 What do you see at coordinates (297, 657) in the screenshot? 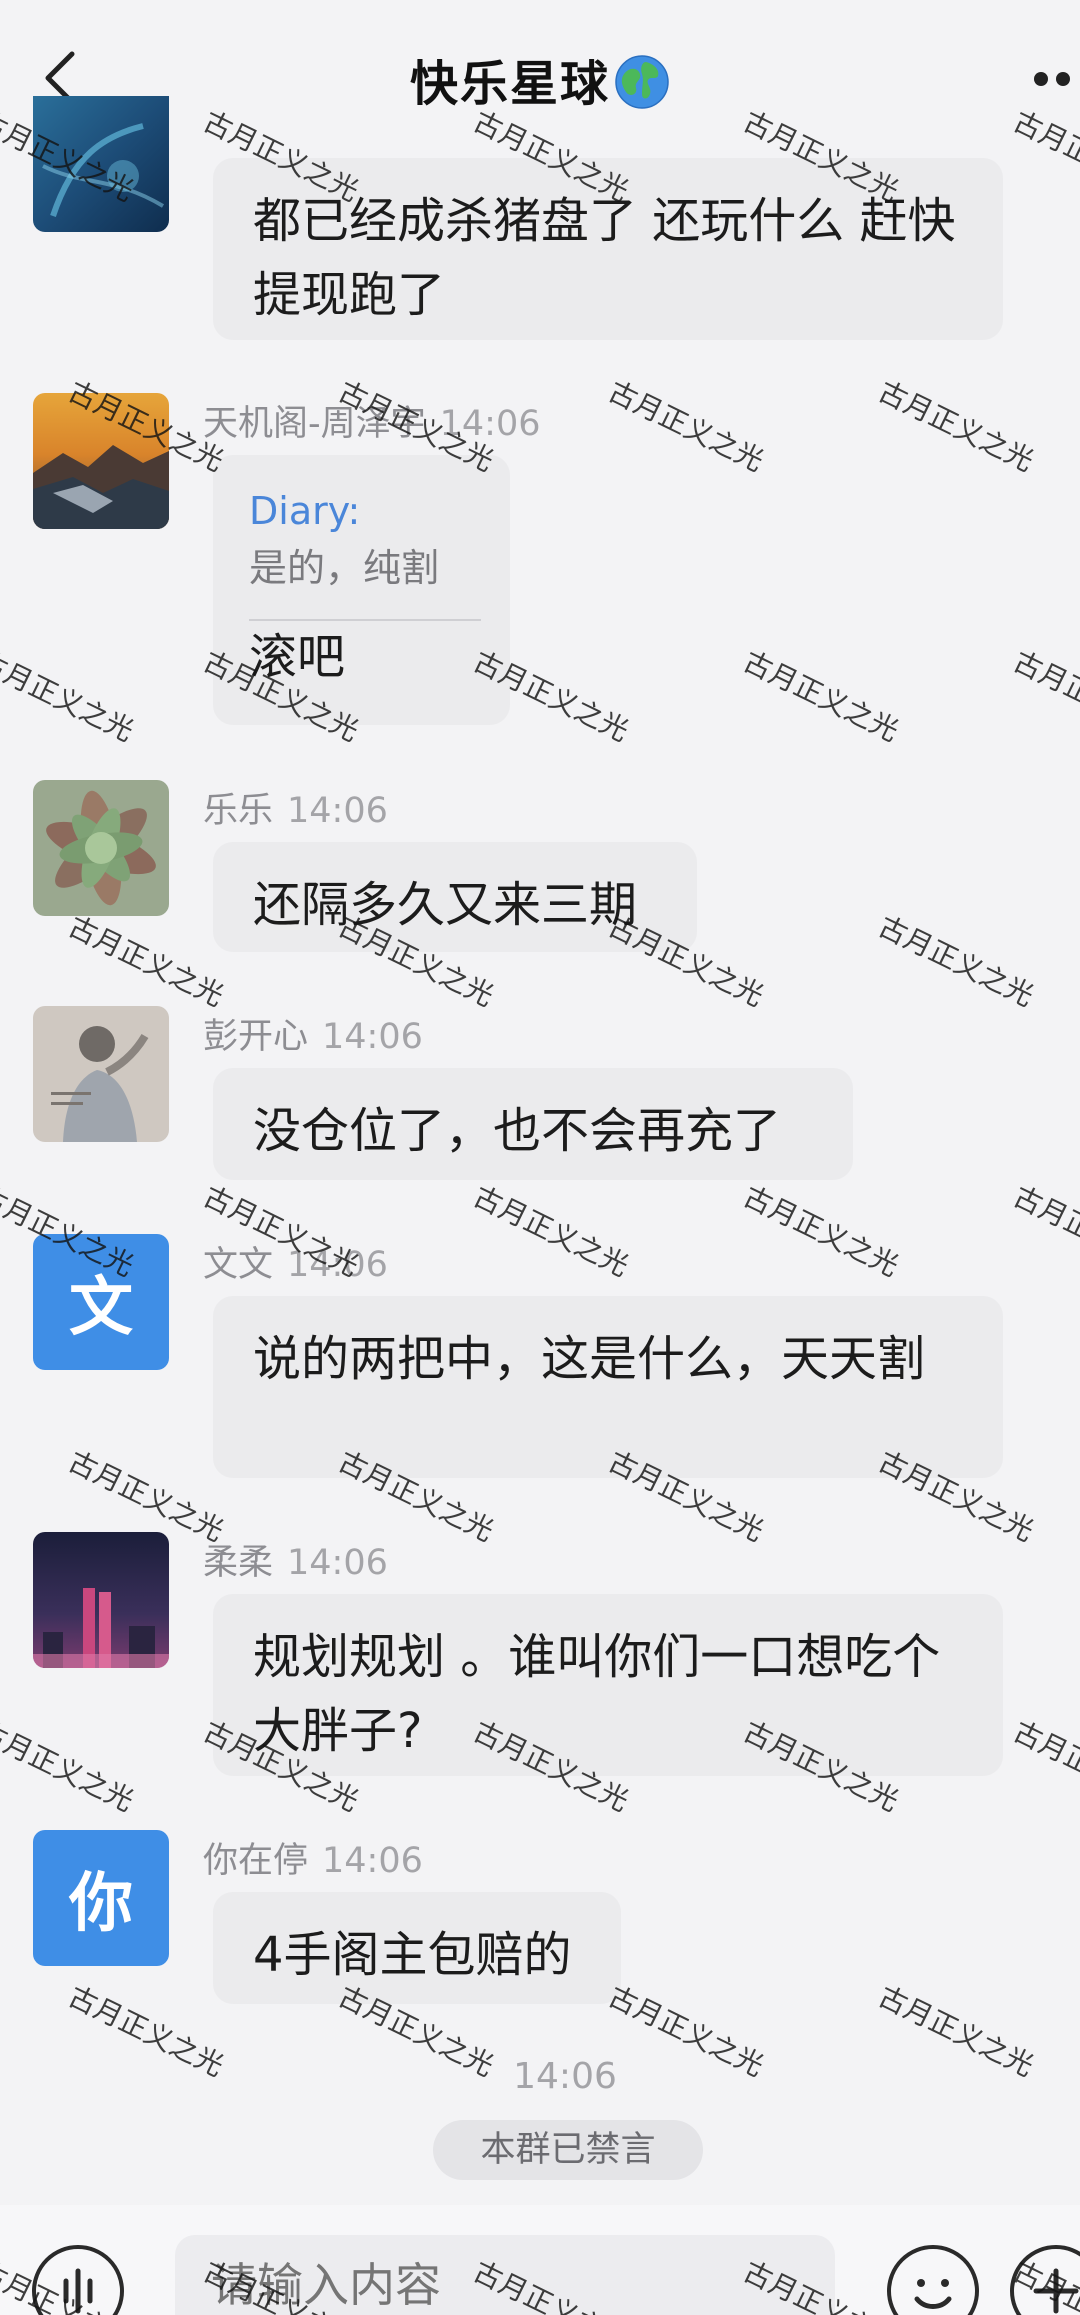
I see `message-text: 滚吧` at bounding box center [297, 657].